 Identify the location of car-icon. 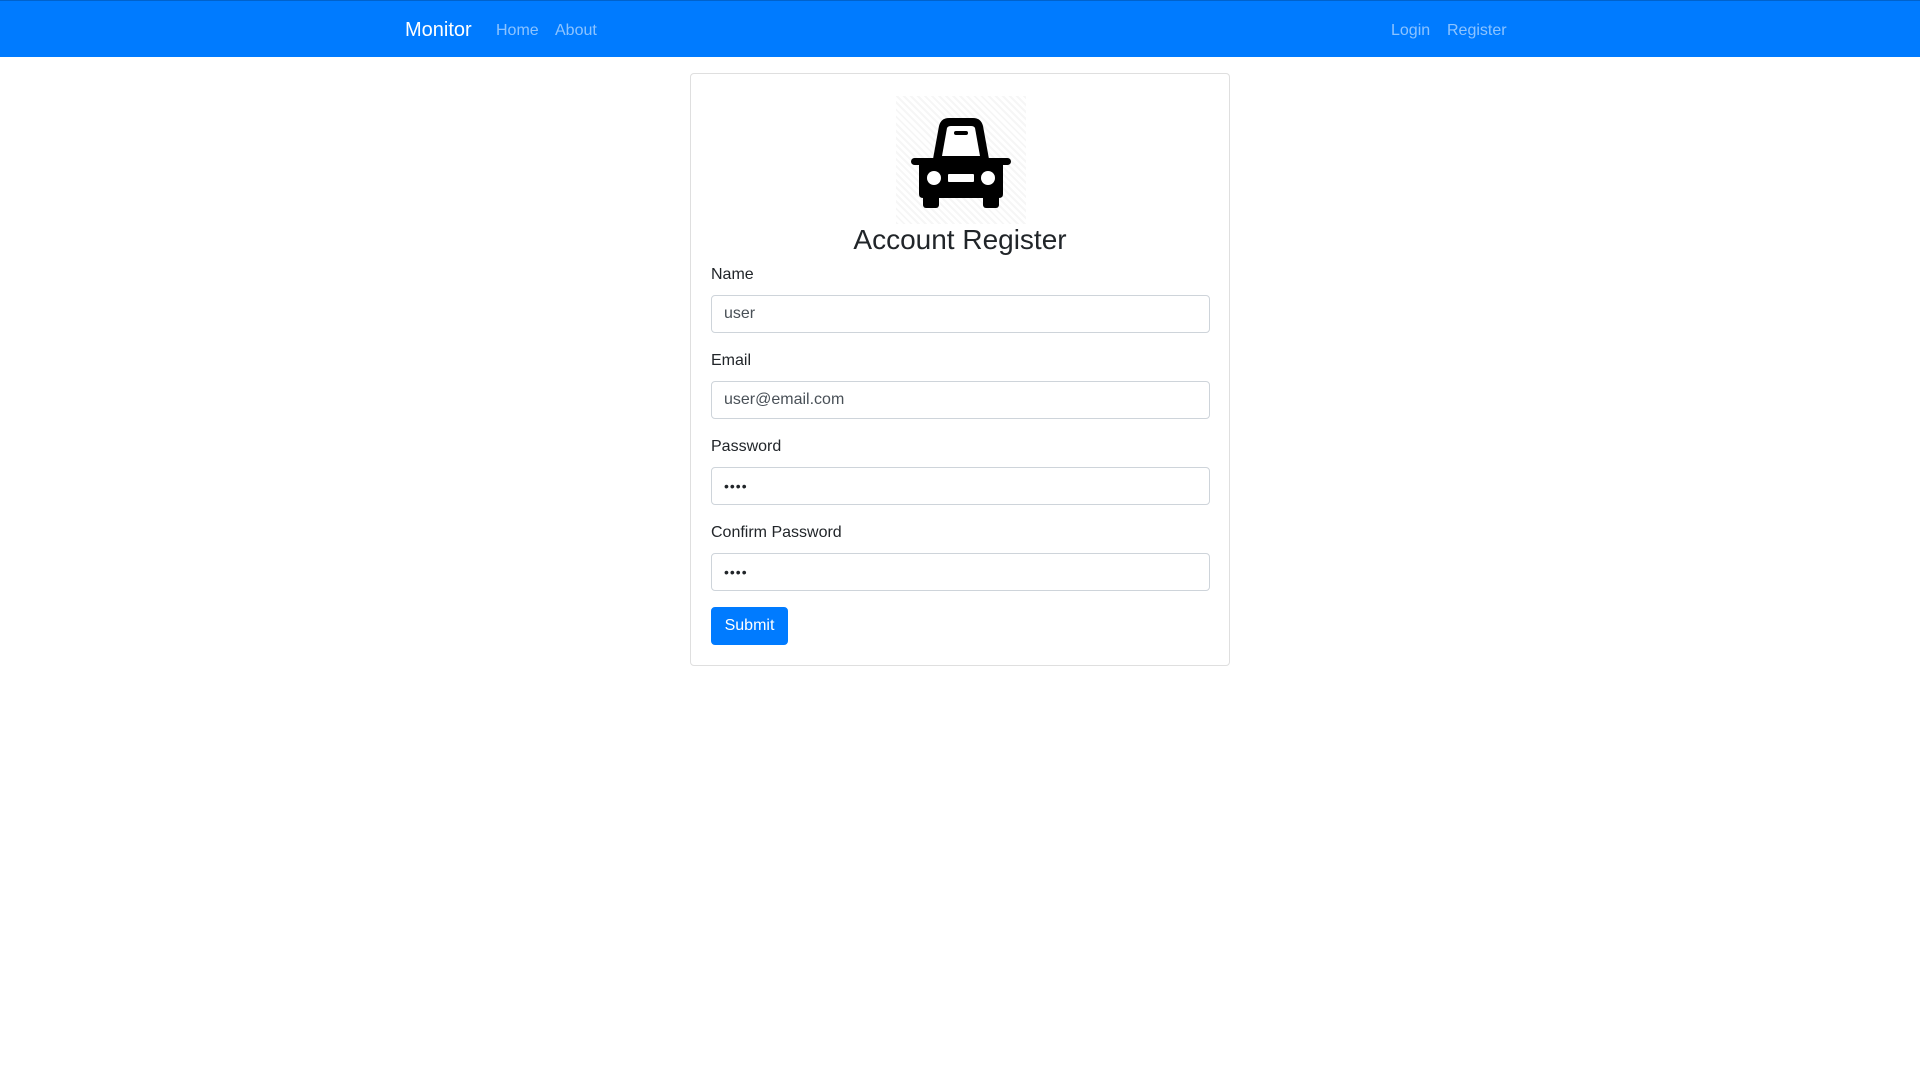
(961, 163).